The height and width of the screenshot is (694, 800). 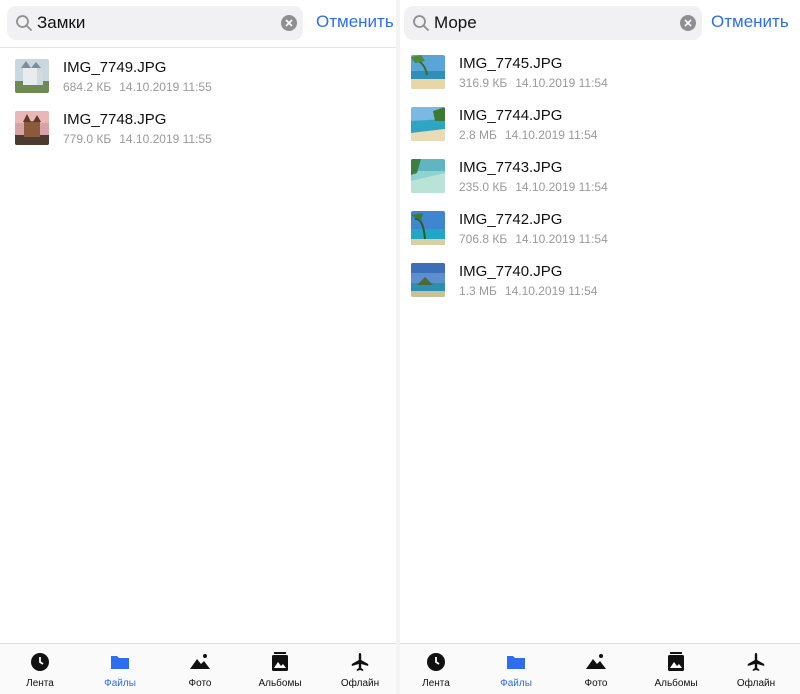 I want to click on file-meta: 1.3 МБ 14.10.2019 11:54, so click(x=528, y=291).